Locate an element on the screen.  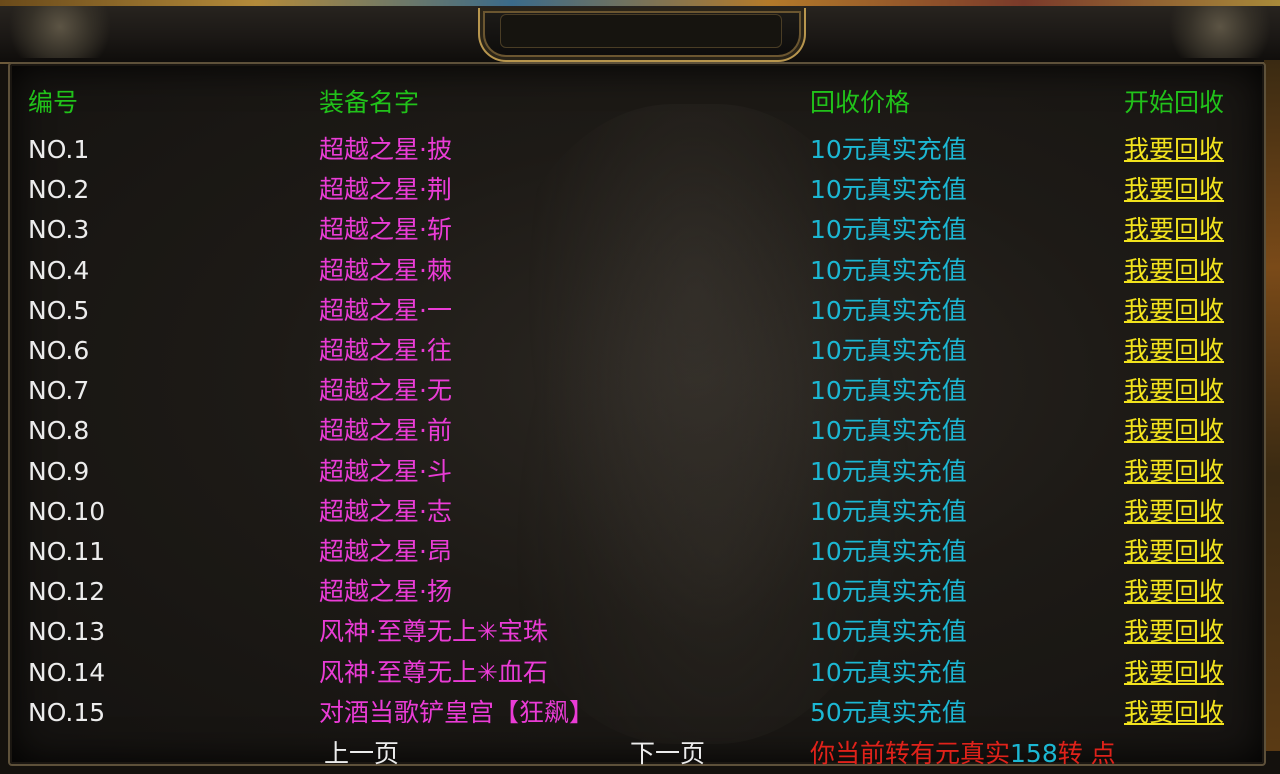
pagination-footer: 上一页 下一页 你当前转有元真实158转 点 is located at coordinates (637, 754).